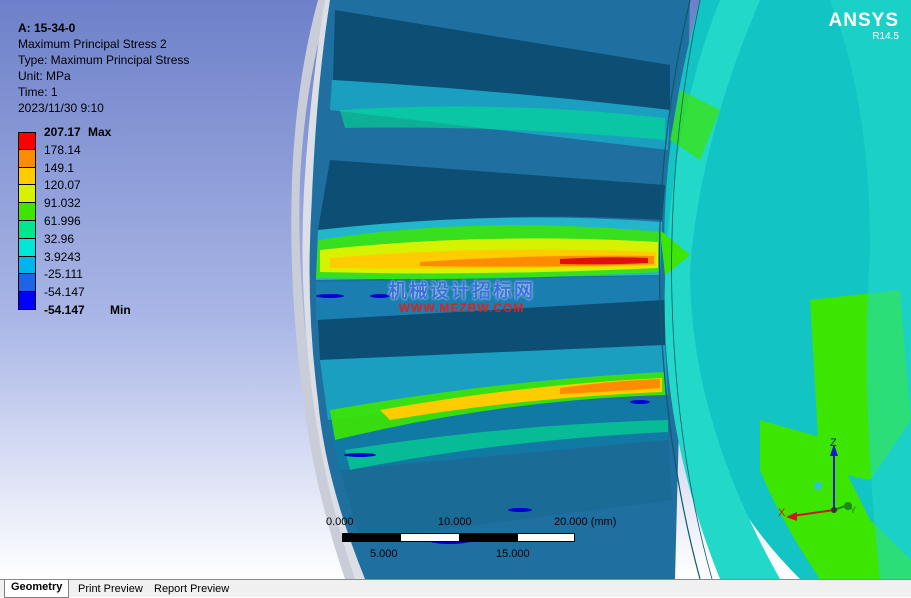  What do you see at coordinates (100, 132) in the screenshot?
I see `legend-max-suffix: Max` at bounding box center [100, 132].